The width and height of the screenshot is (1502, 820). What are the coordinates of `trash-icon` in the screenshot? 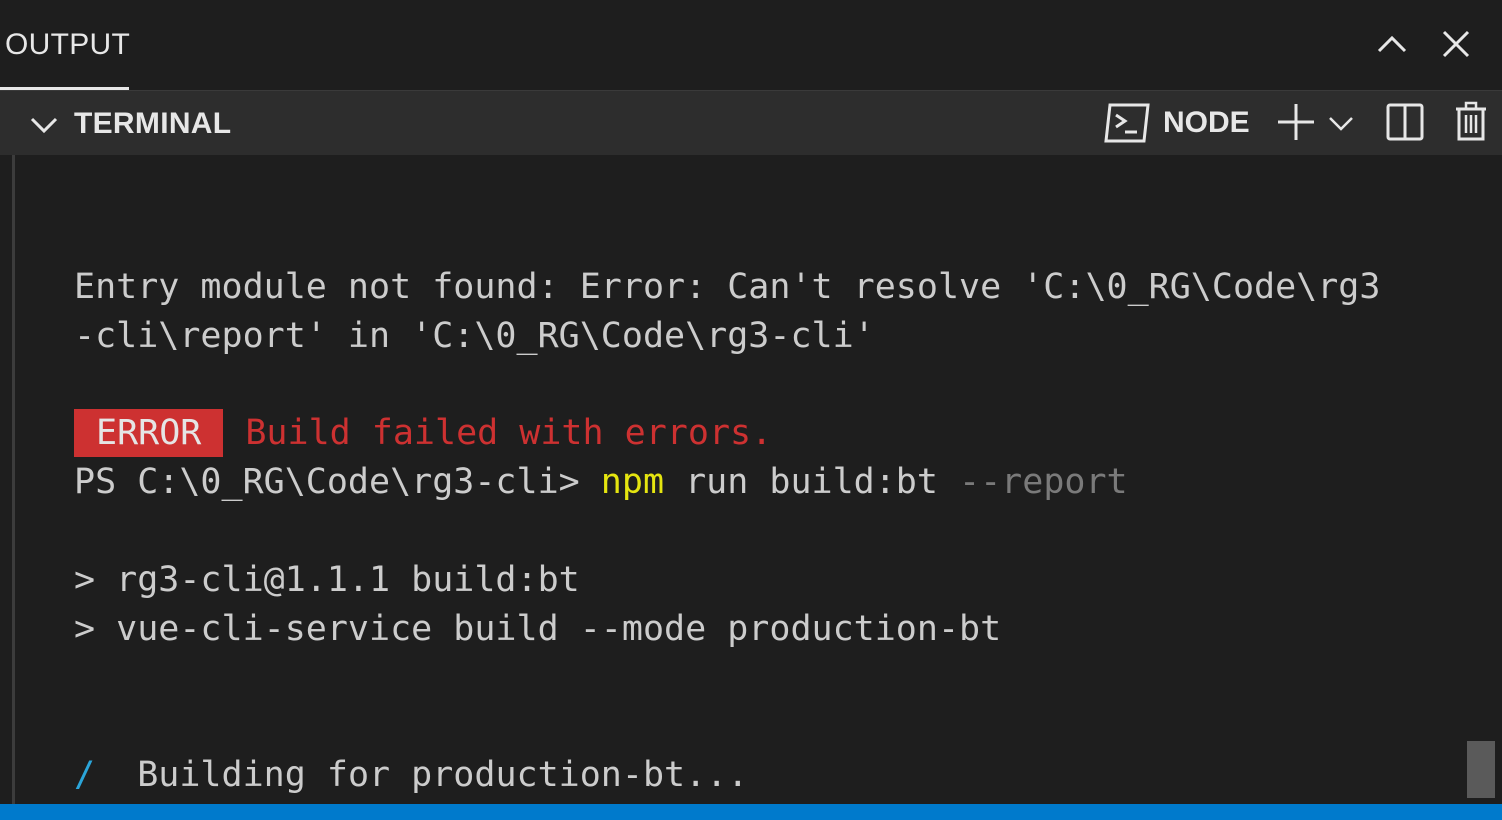 It's located at (1471, 121).